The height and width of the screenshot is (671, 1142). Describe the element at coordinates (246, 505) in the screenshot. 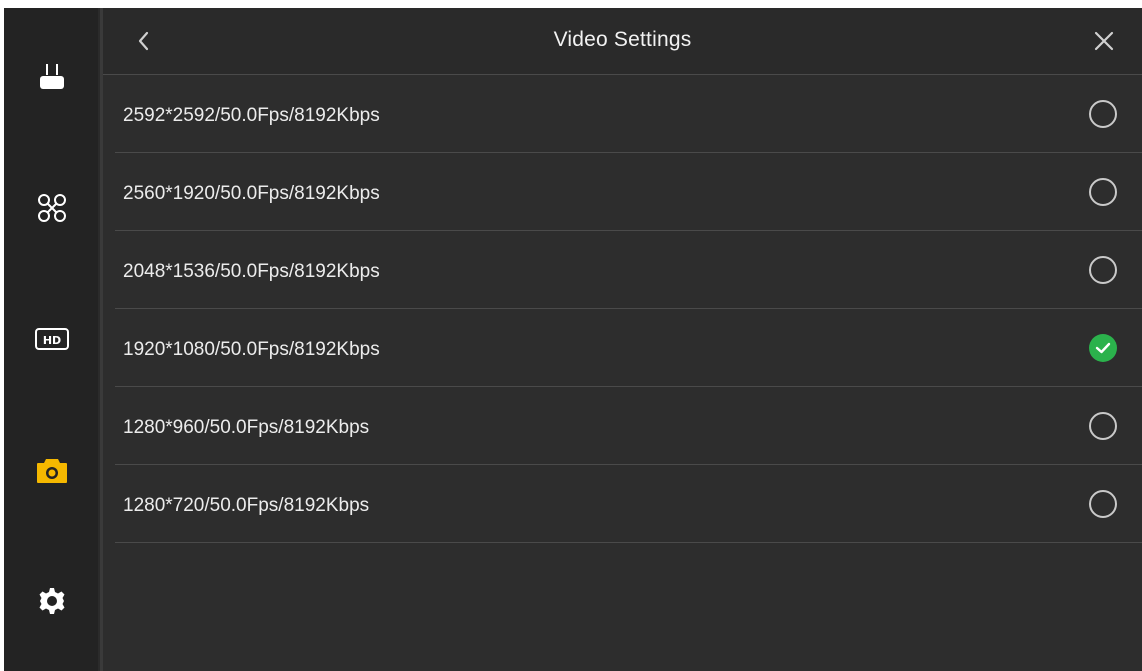

I see `resolution-option-label: 1280*720/50.0Fps/8192Kbps` at that location.